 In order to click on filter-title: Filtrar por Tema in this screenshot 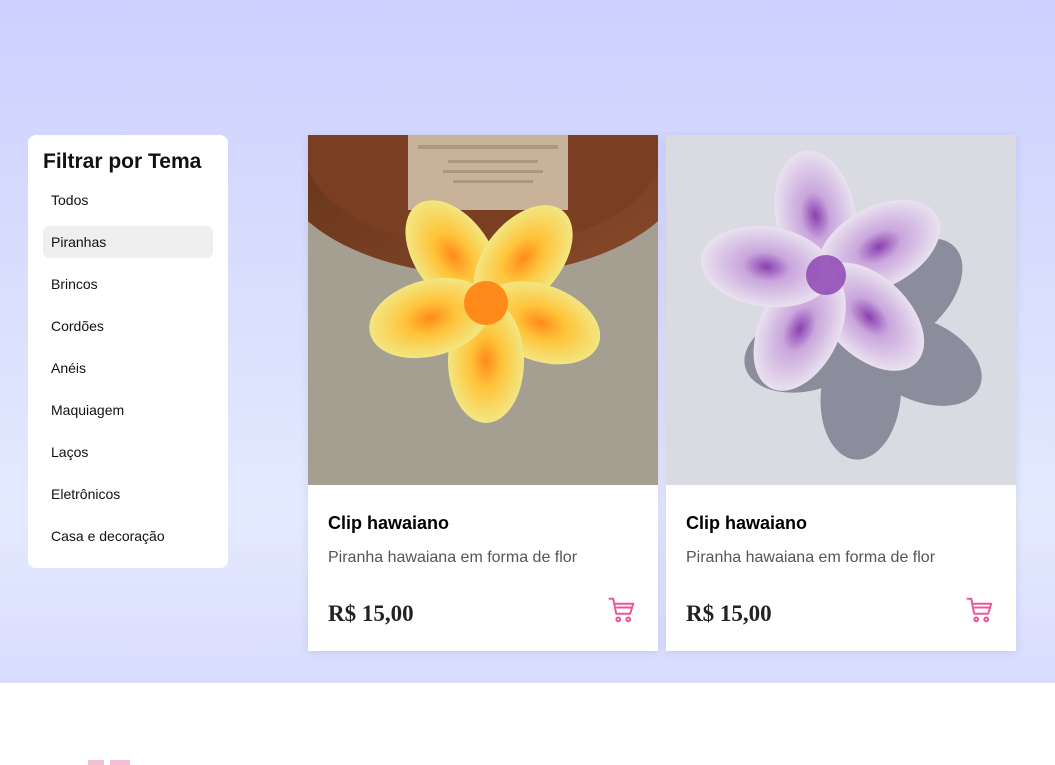, I will do `click(122, 161)`.